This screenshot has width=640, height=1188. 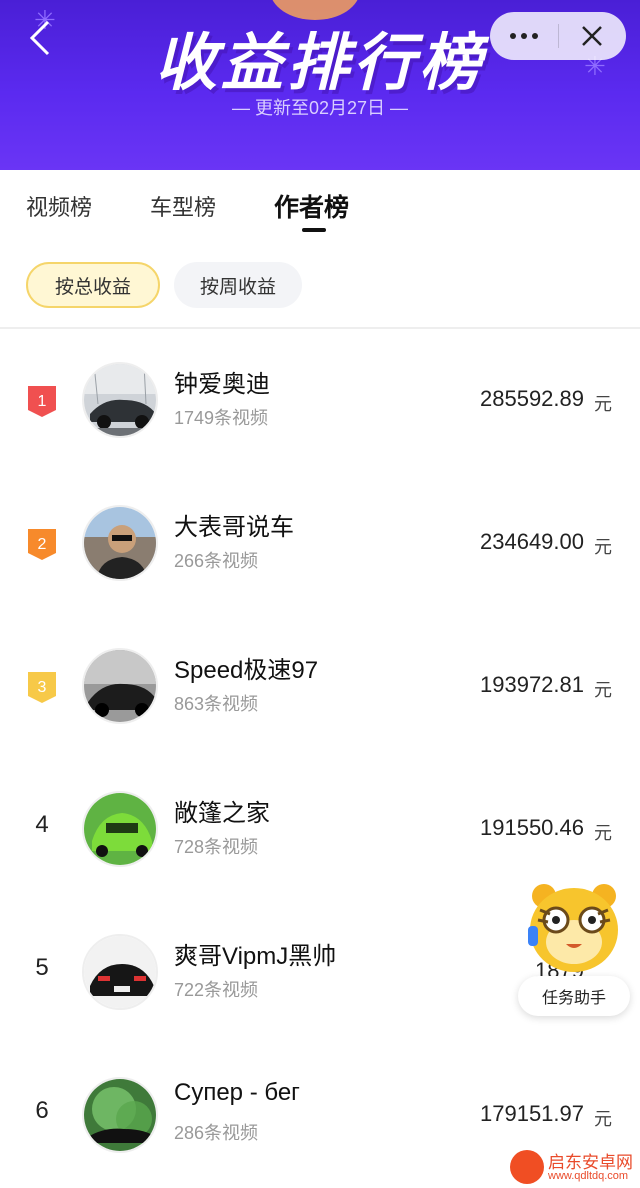 I want to click on filter-weekly-earnings: 按周收益, so click(x=238, y=285).